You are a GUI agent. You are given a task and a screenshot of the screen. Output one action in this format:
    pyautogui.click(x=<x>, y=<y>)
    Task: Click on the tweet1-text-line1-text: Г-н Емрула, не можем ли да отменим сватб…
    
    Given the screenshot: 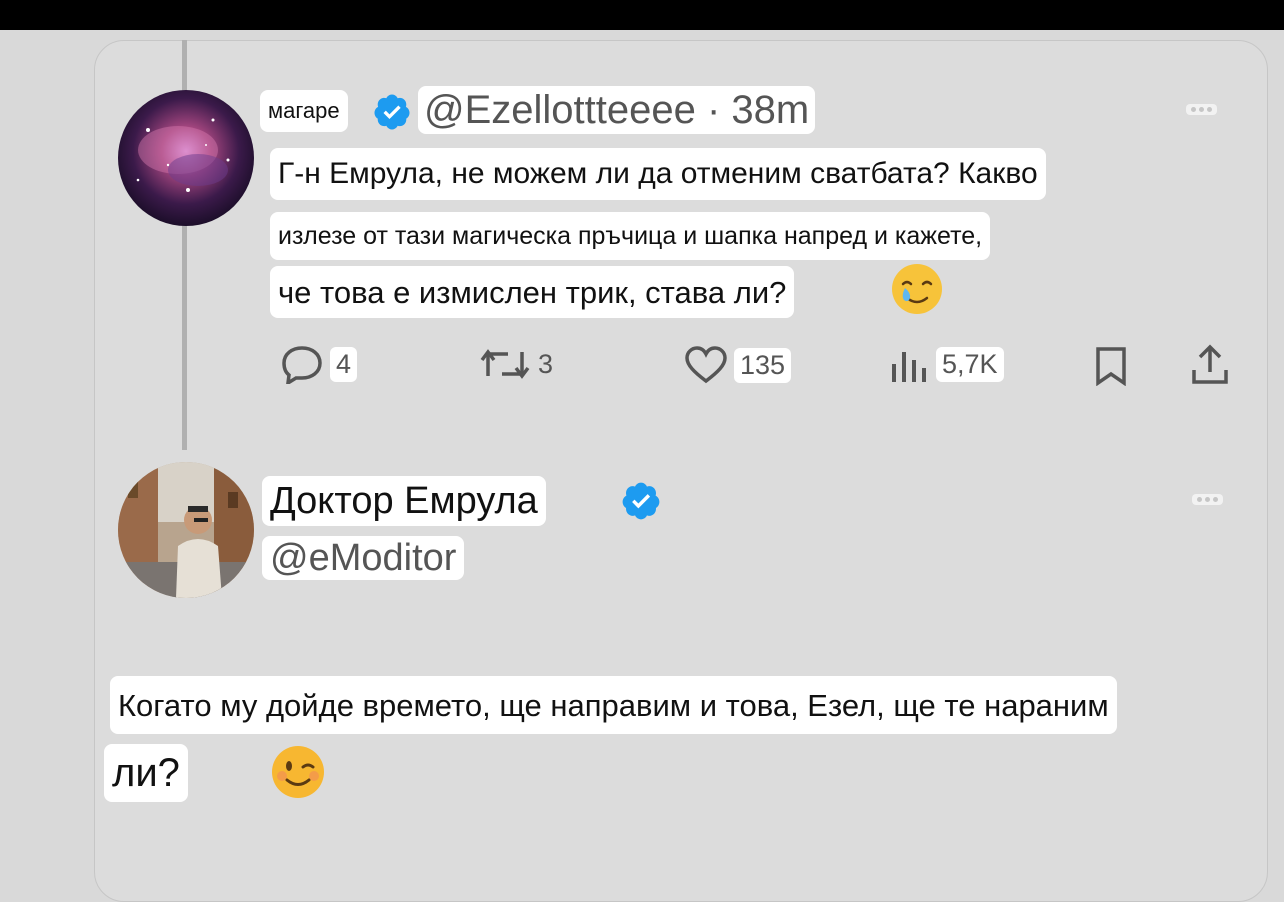 What is the action you would take?
    pyautogui.click(x=658, y=173)
    